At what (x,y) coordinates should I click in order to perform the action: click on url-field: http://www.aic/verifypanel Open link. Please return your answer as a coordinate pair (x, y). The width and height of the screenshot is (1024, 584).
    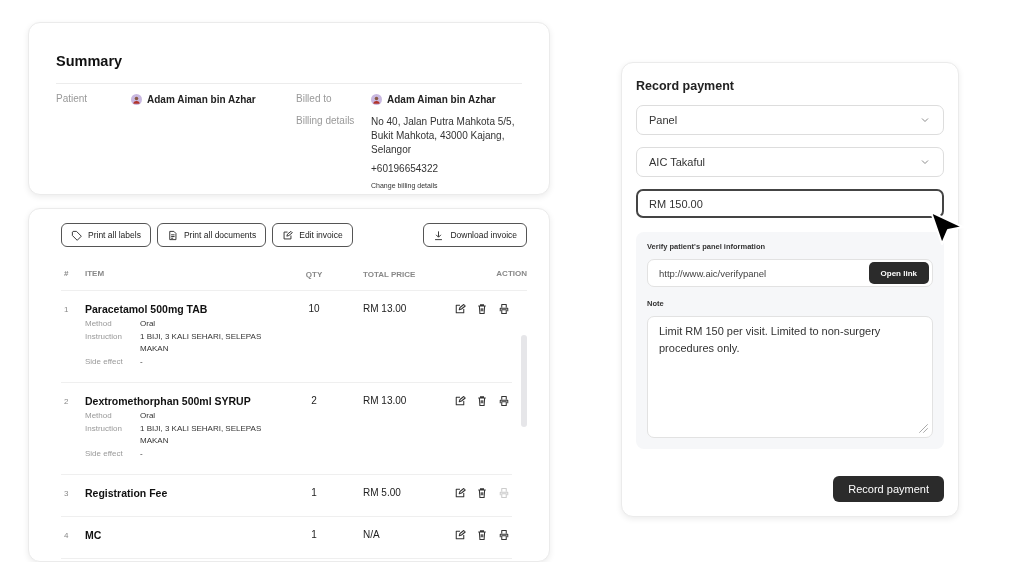
    Looking at the image, I should click on (790, 273).